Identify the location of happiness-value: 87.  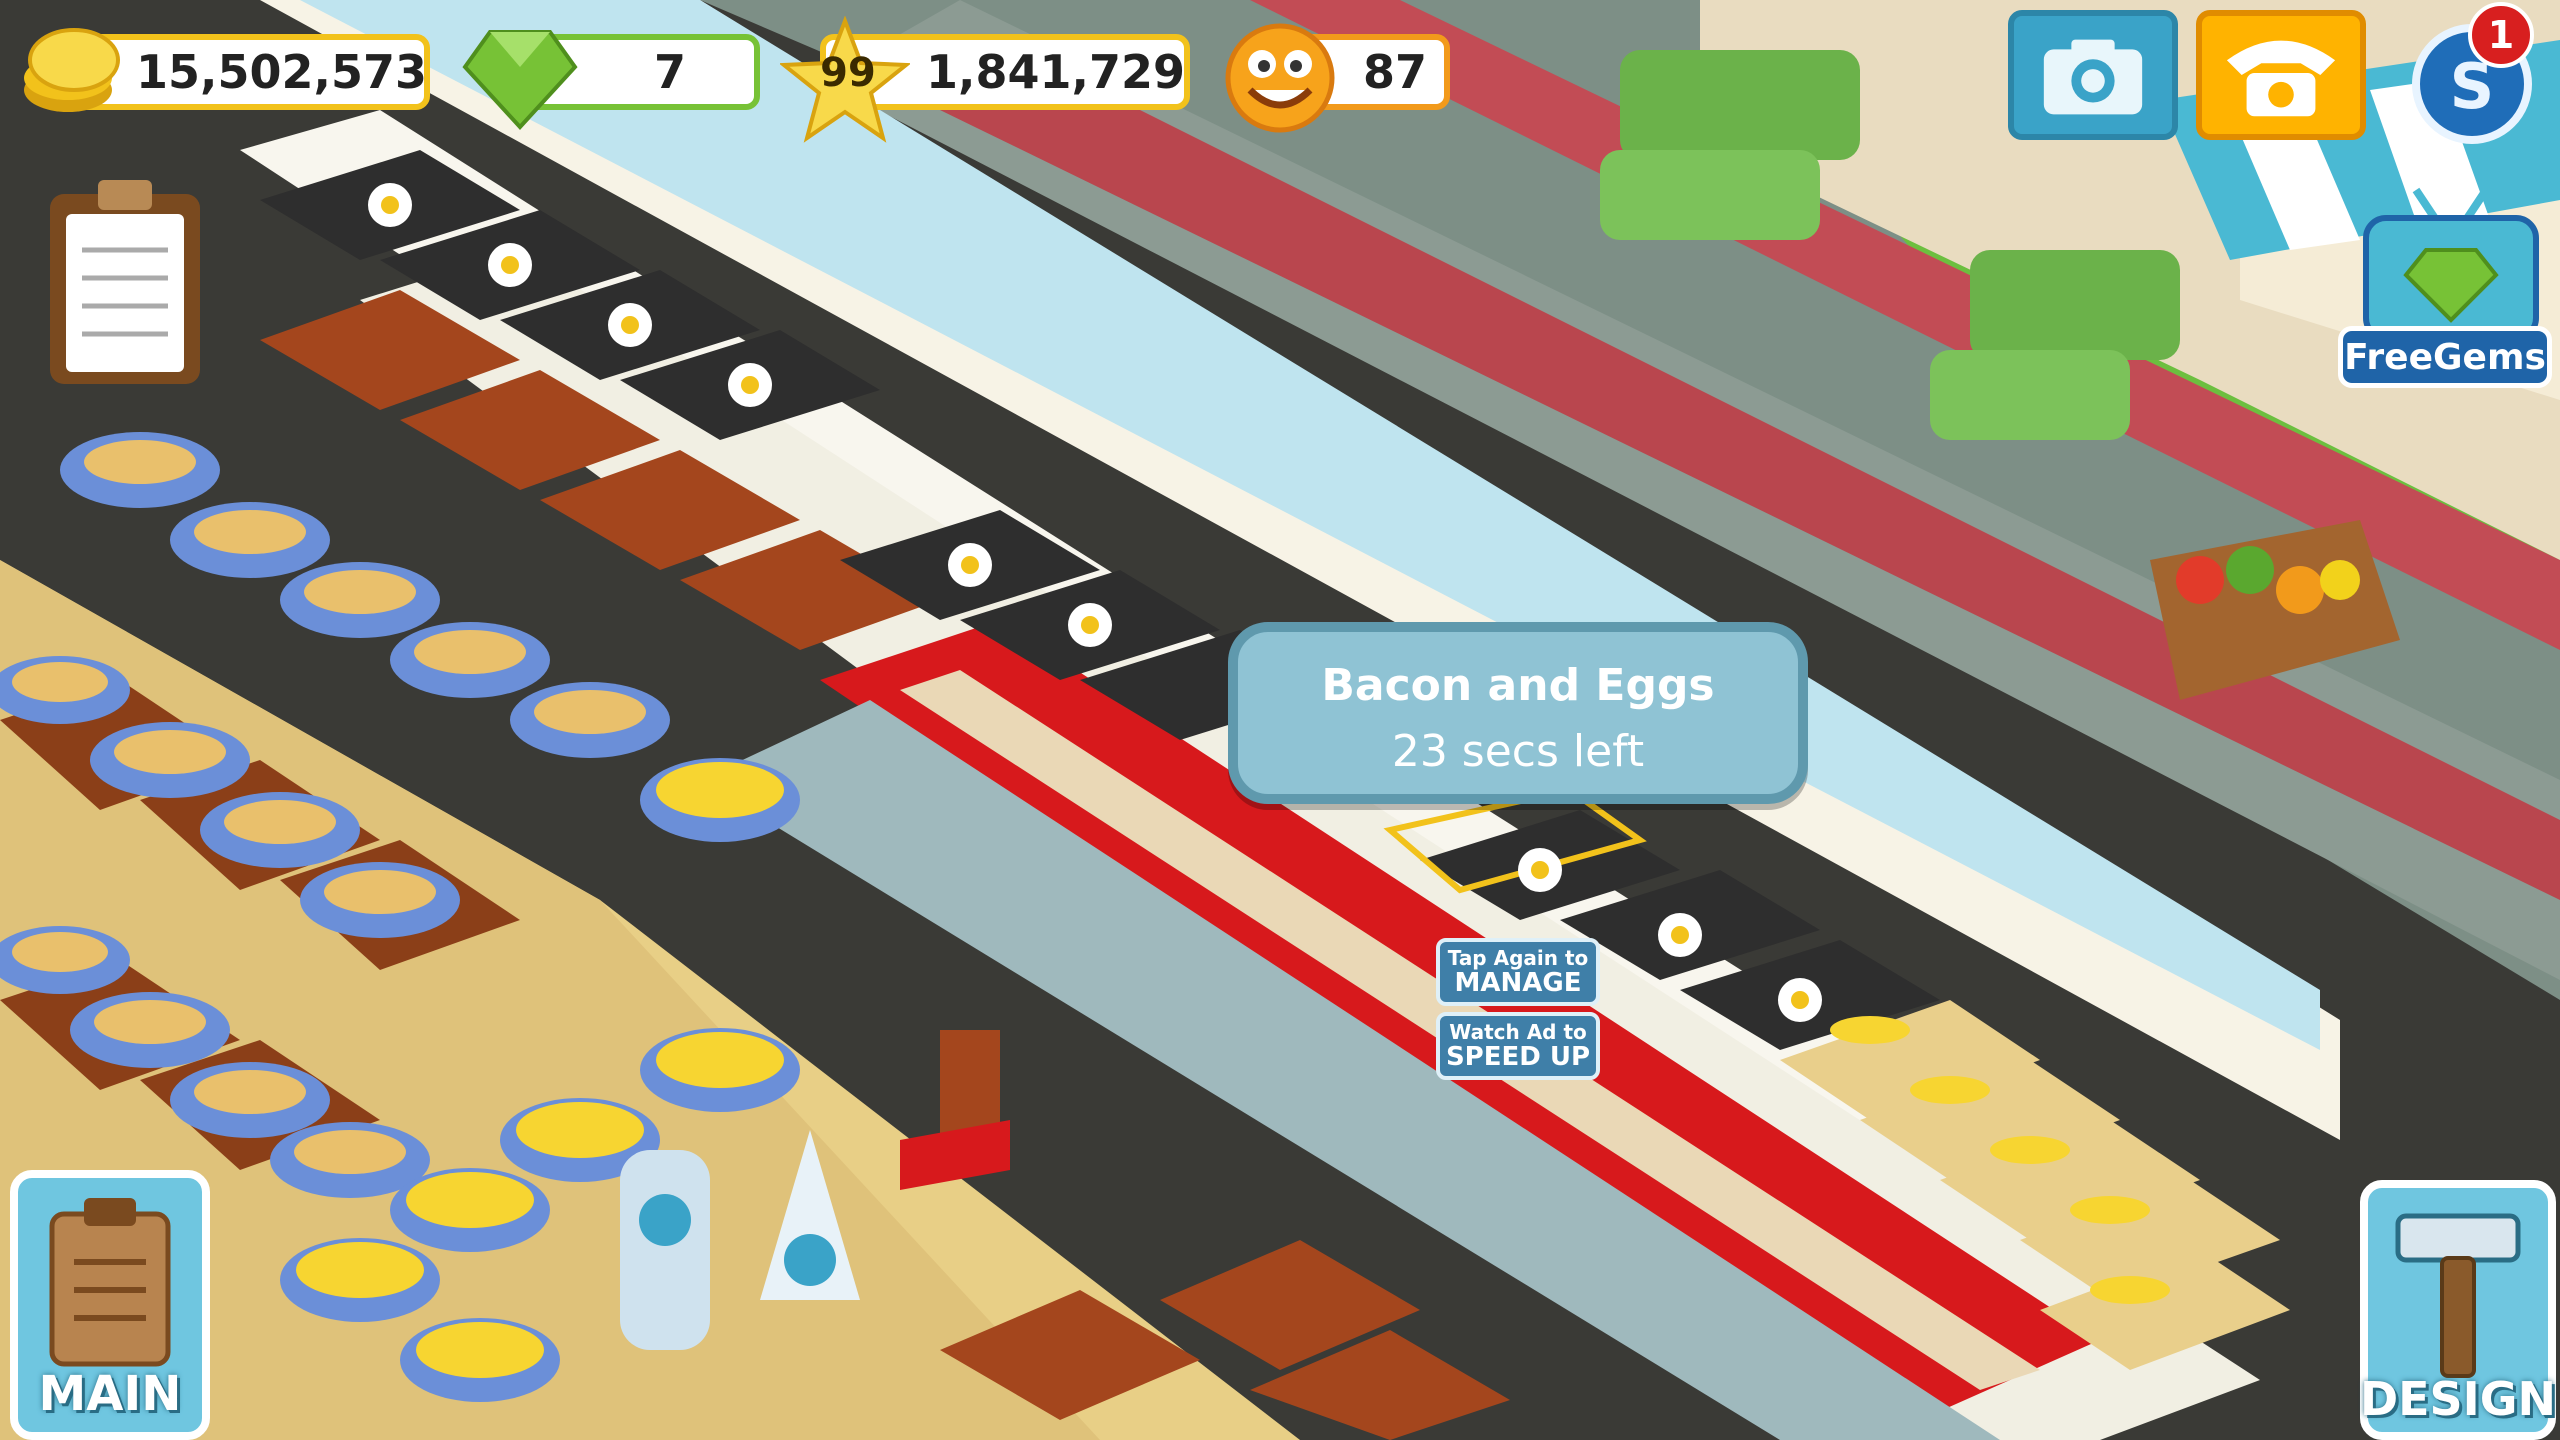
(1394, 72).